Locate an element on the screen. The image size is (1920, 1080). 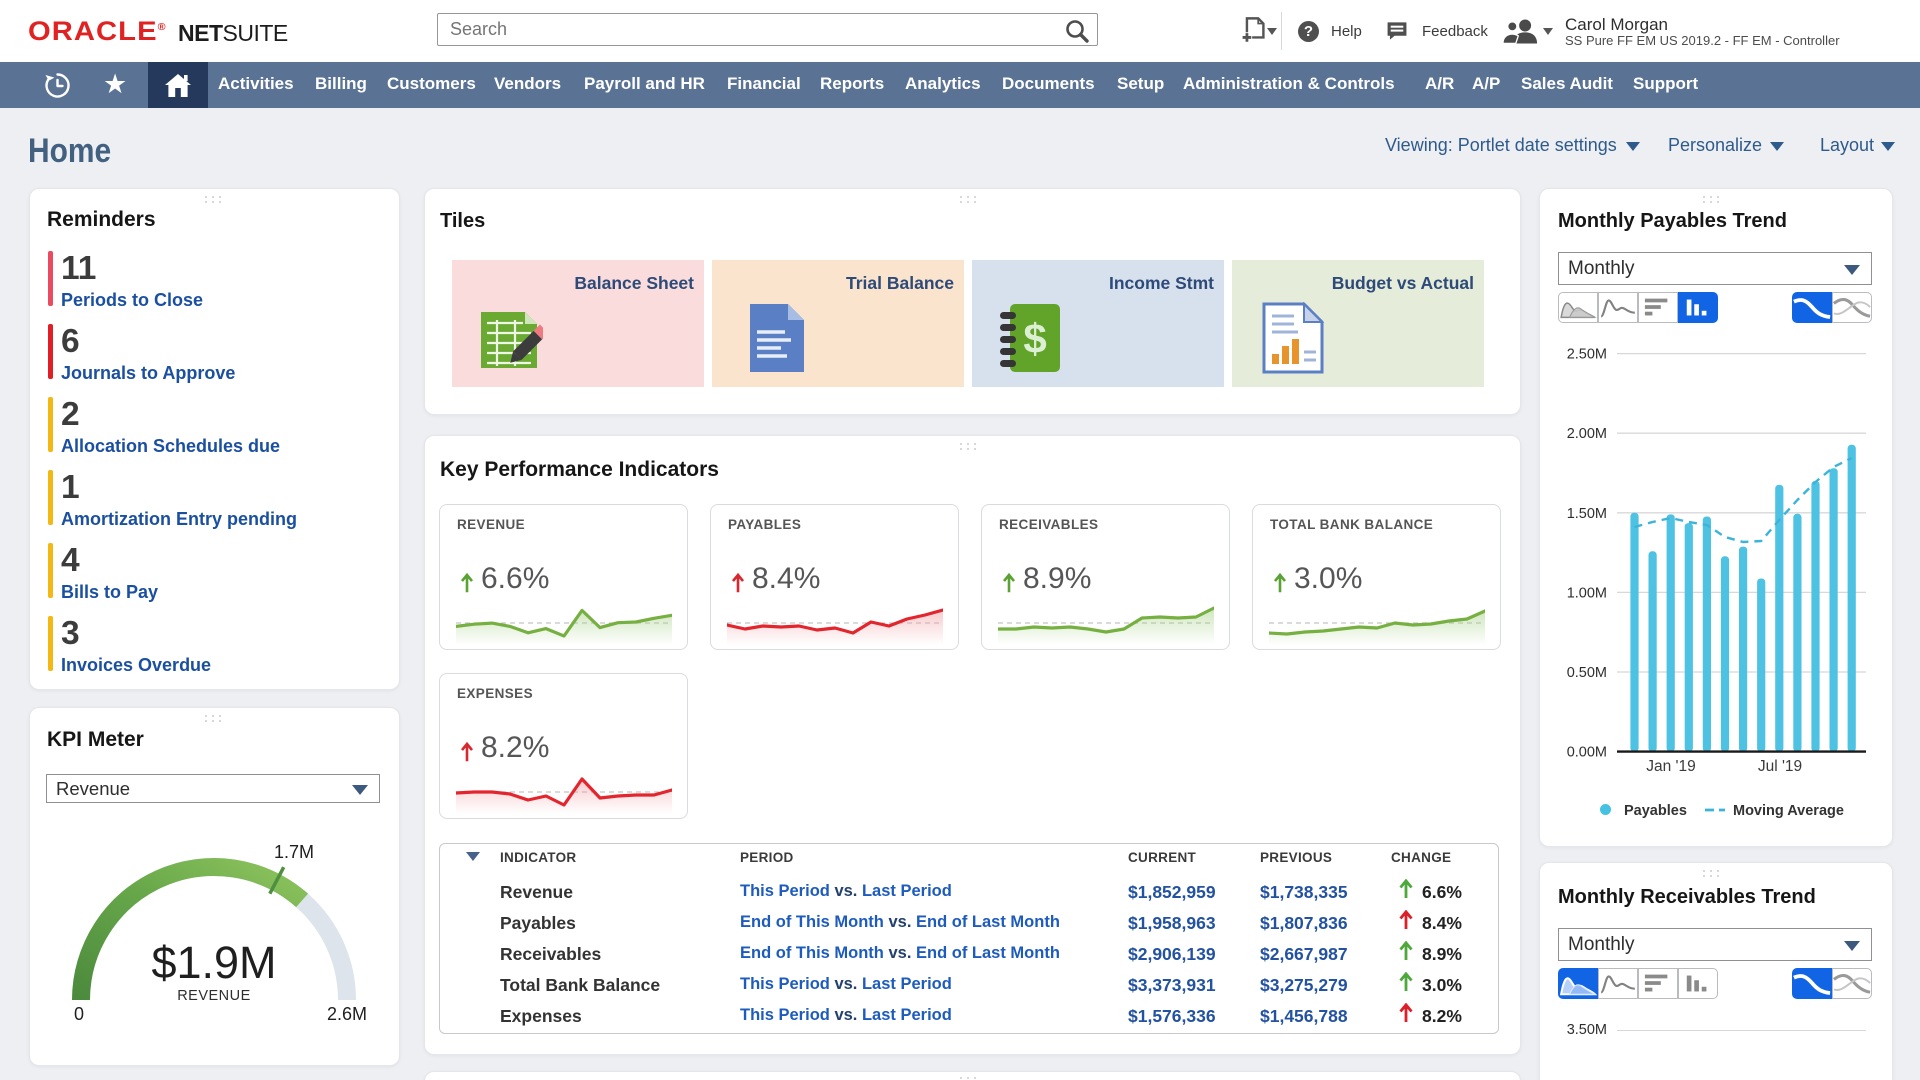
svg-text: 1.7M is located at coordinates (294, 852).